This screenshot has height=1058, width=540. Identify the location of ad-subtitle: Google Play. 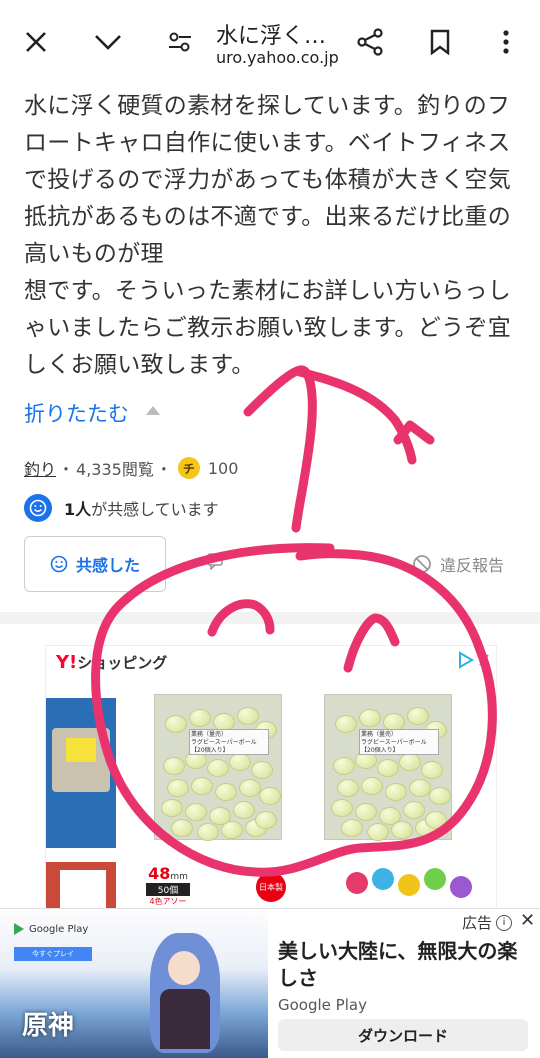
(322, 1005).